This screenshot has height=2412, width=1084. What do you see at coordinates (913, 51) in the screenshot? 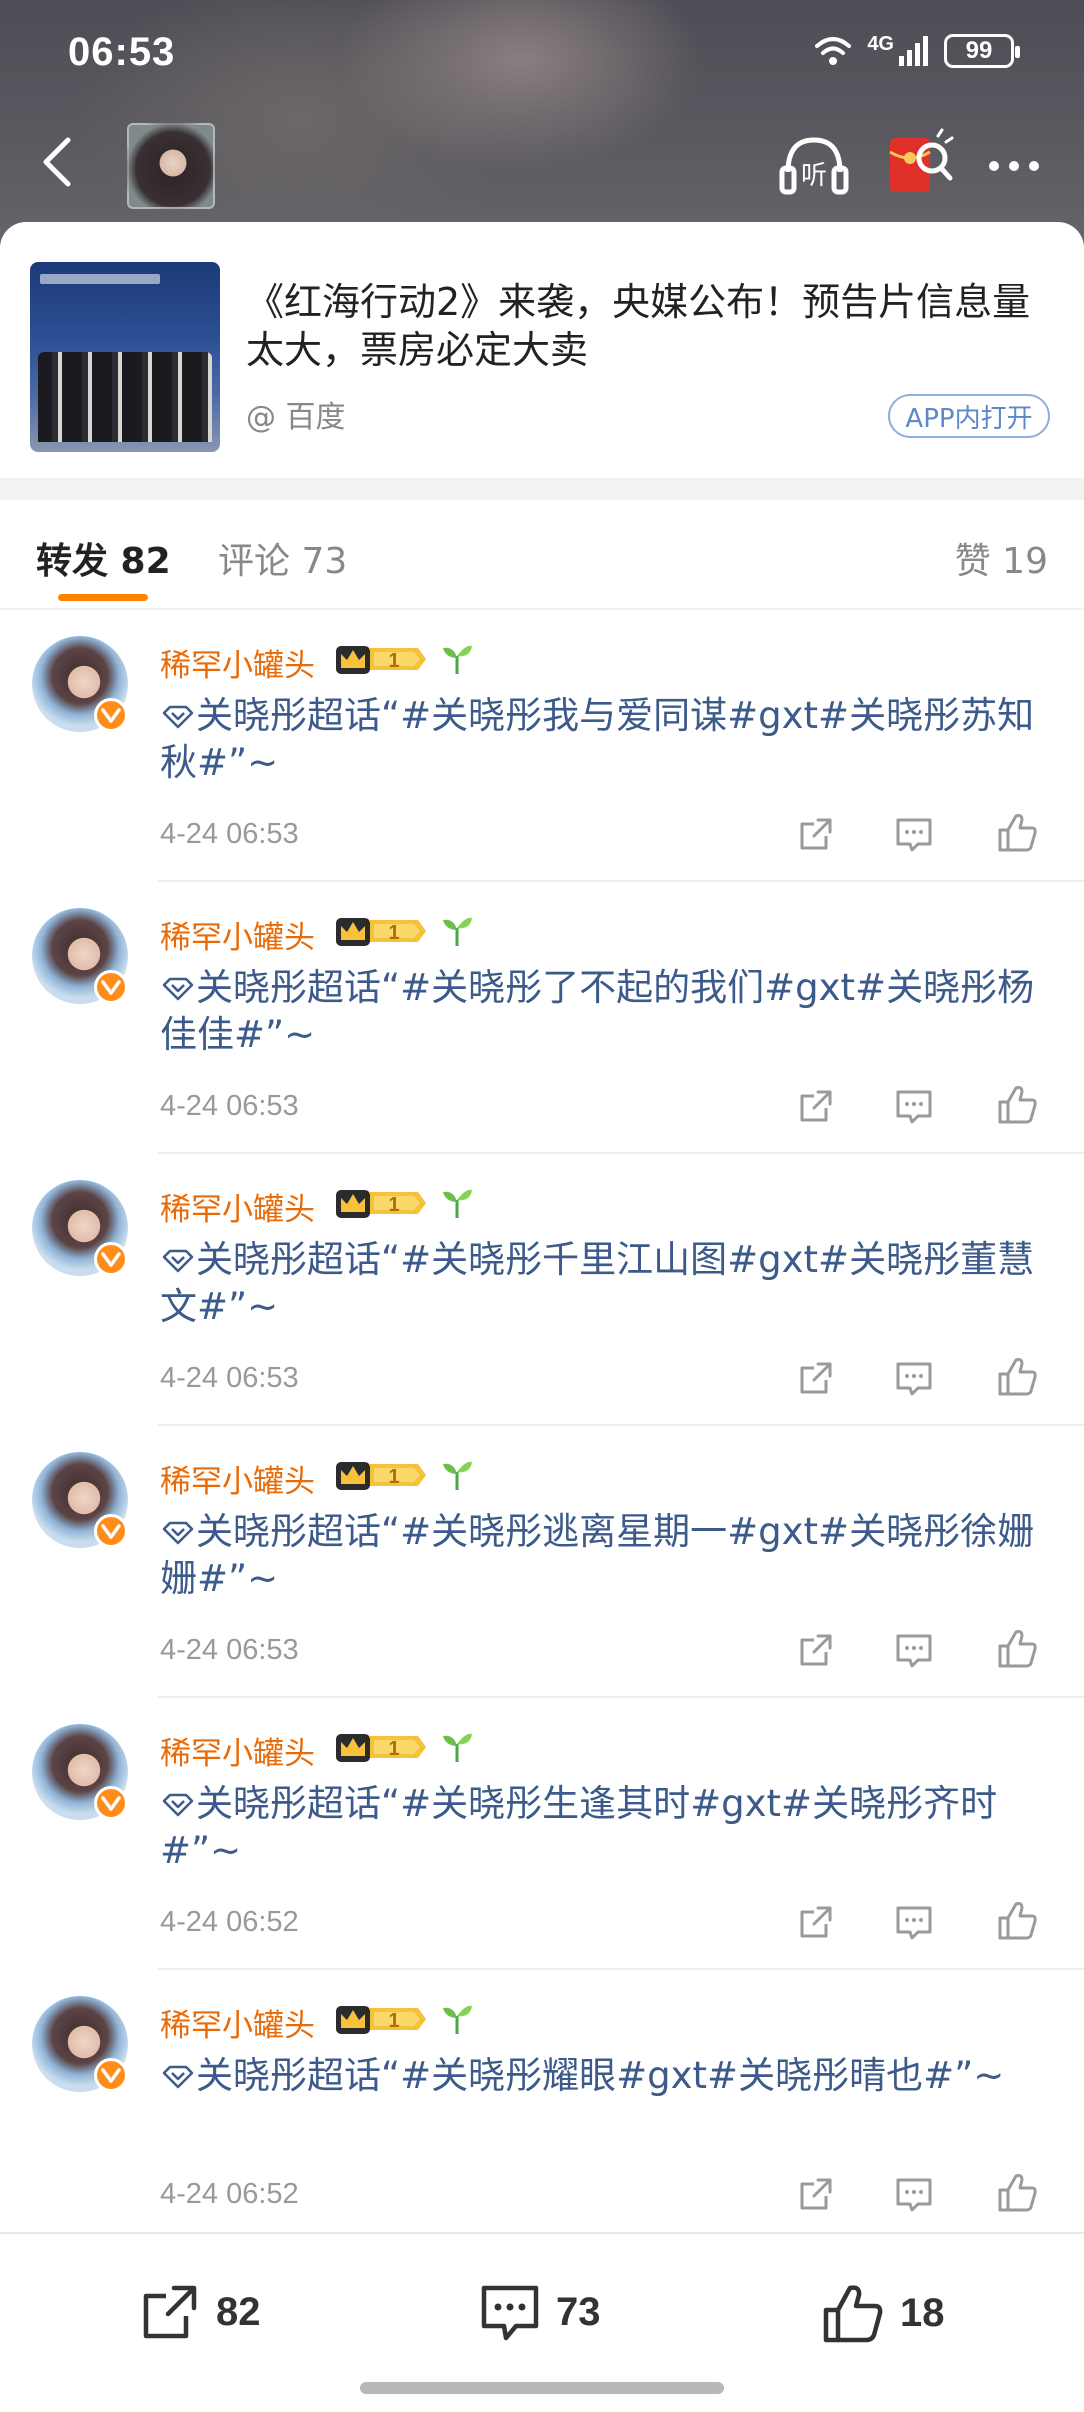
I see `signal-icon` at bounding box center [913, 51].